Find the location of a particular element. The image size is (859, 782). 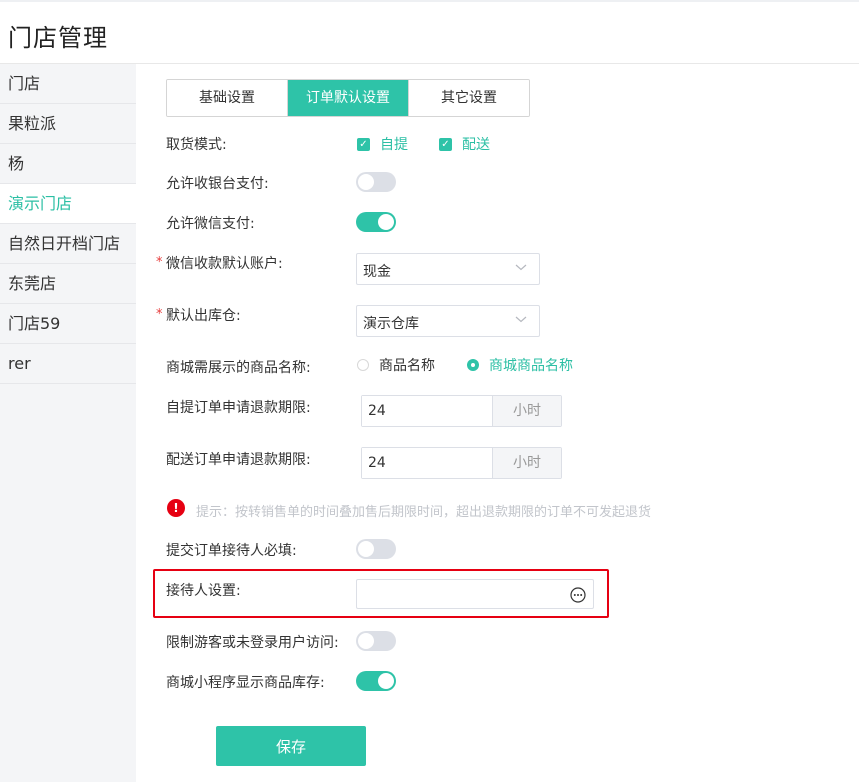

show-stock-label: 商城小程序显示商品库存: is located at coordinates (245, 683).